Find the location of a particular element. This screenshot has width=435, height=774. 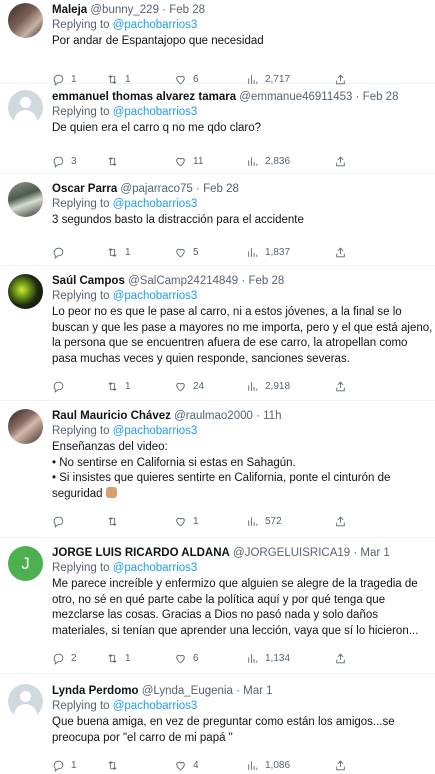

user-handle: @emmanue46911453 is located at coordinates (295, 97).